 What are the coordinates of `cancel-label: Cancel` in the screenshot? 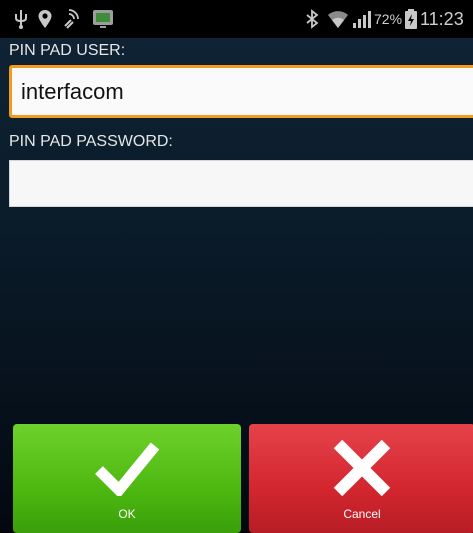 It's located at (362, 514).